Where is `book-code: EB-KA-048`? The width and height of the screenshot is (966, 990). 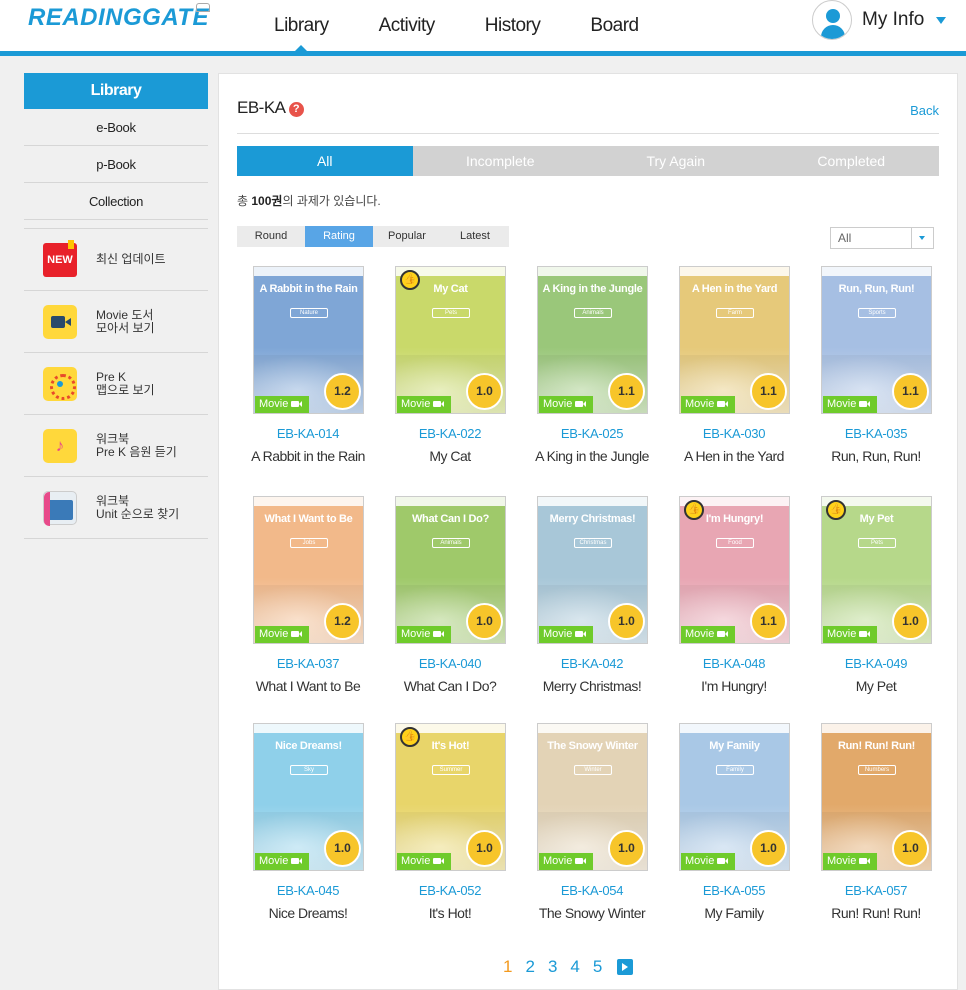 book-code: EB-KA-048 is located at coordinates (734, 663).